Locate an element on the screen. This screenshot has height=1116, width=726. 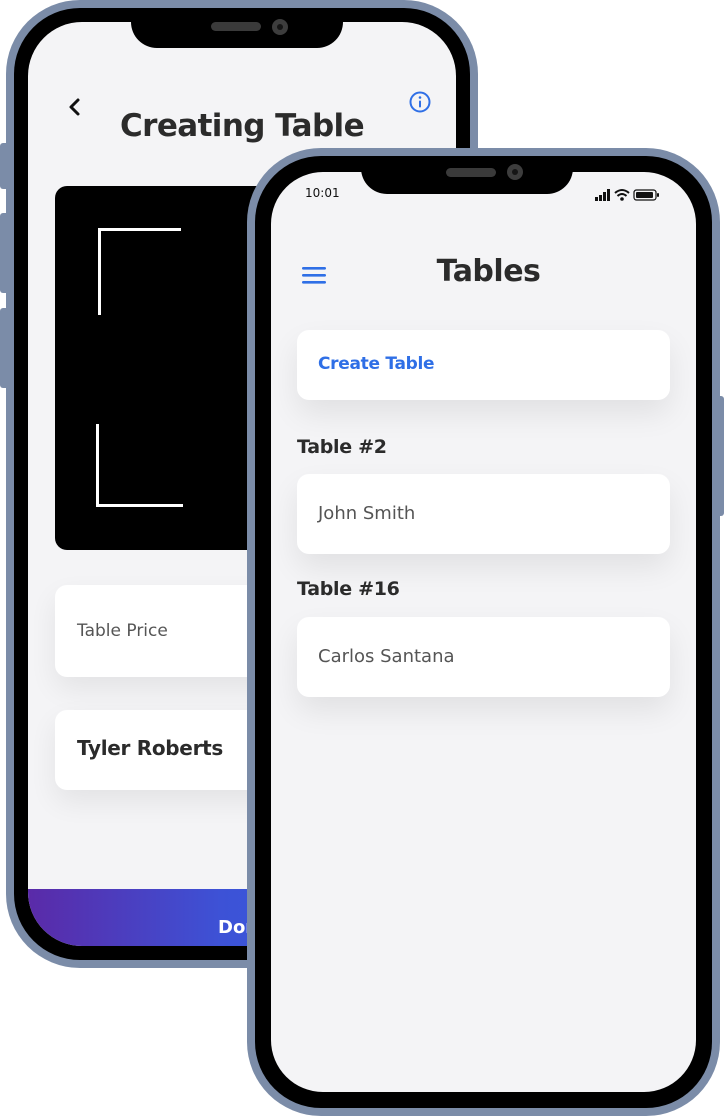
customer-name: Tyler Roberts is located at coordinates (150, 748).